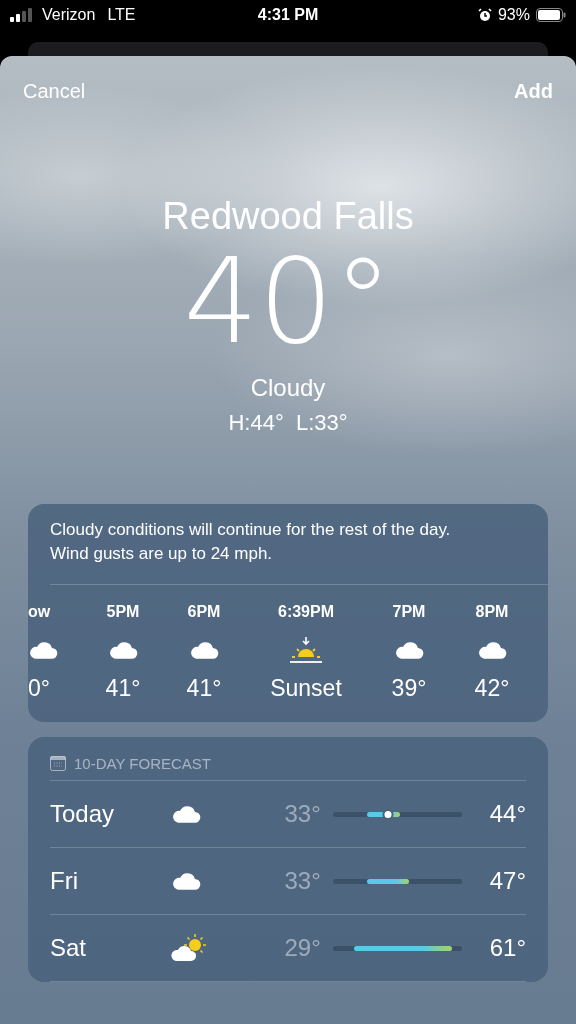 The image size is (576, 1024). What do you see at coordinates (69, 948) in the screenshot?
I see `day-label: Sat` at bounding box center [69, 948].